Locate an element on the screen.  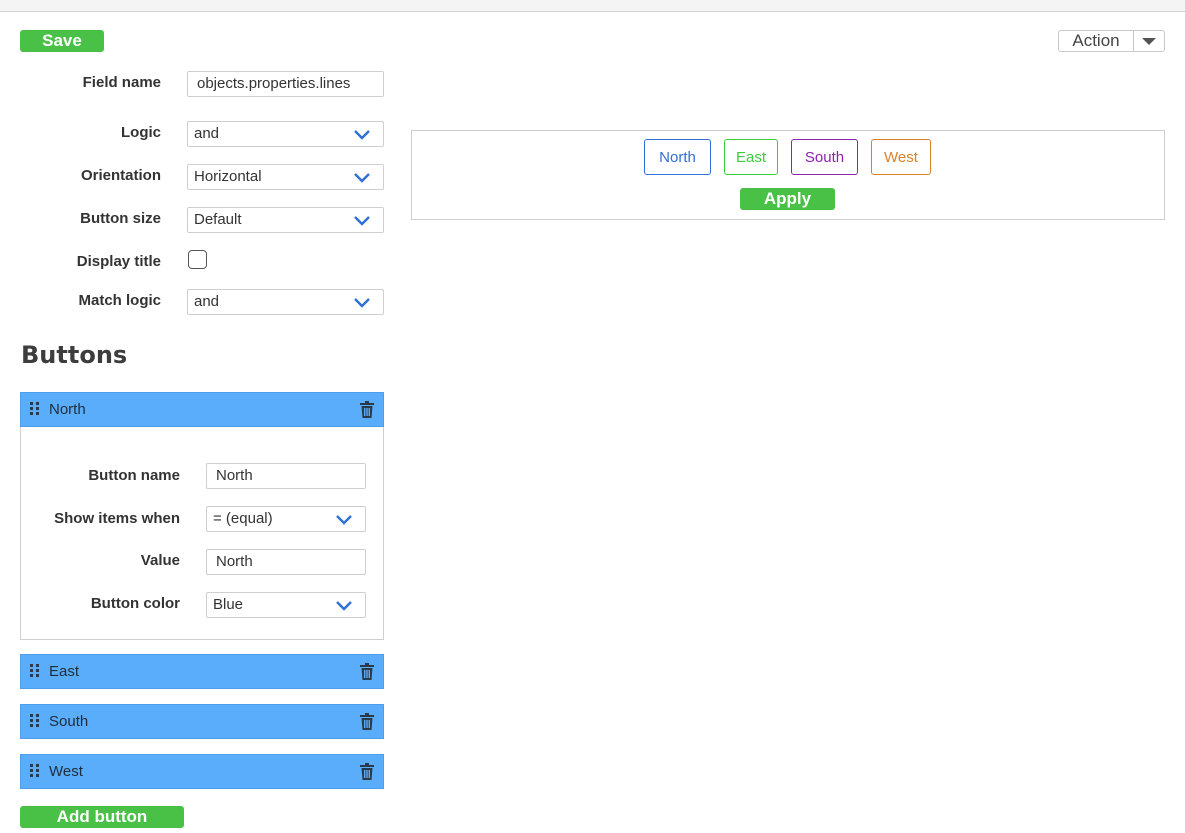
apply-button: Apply is located at coordinates (787, 199).